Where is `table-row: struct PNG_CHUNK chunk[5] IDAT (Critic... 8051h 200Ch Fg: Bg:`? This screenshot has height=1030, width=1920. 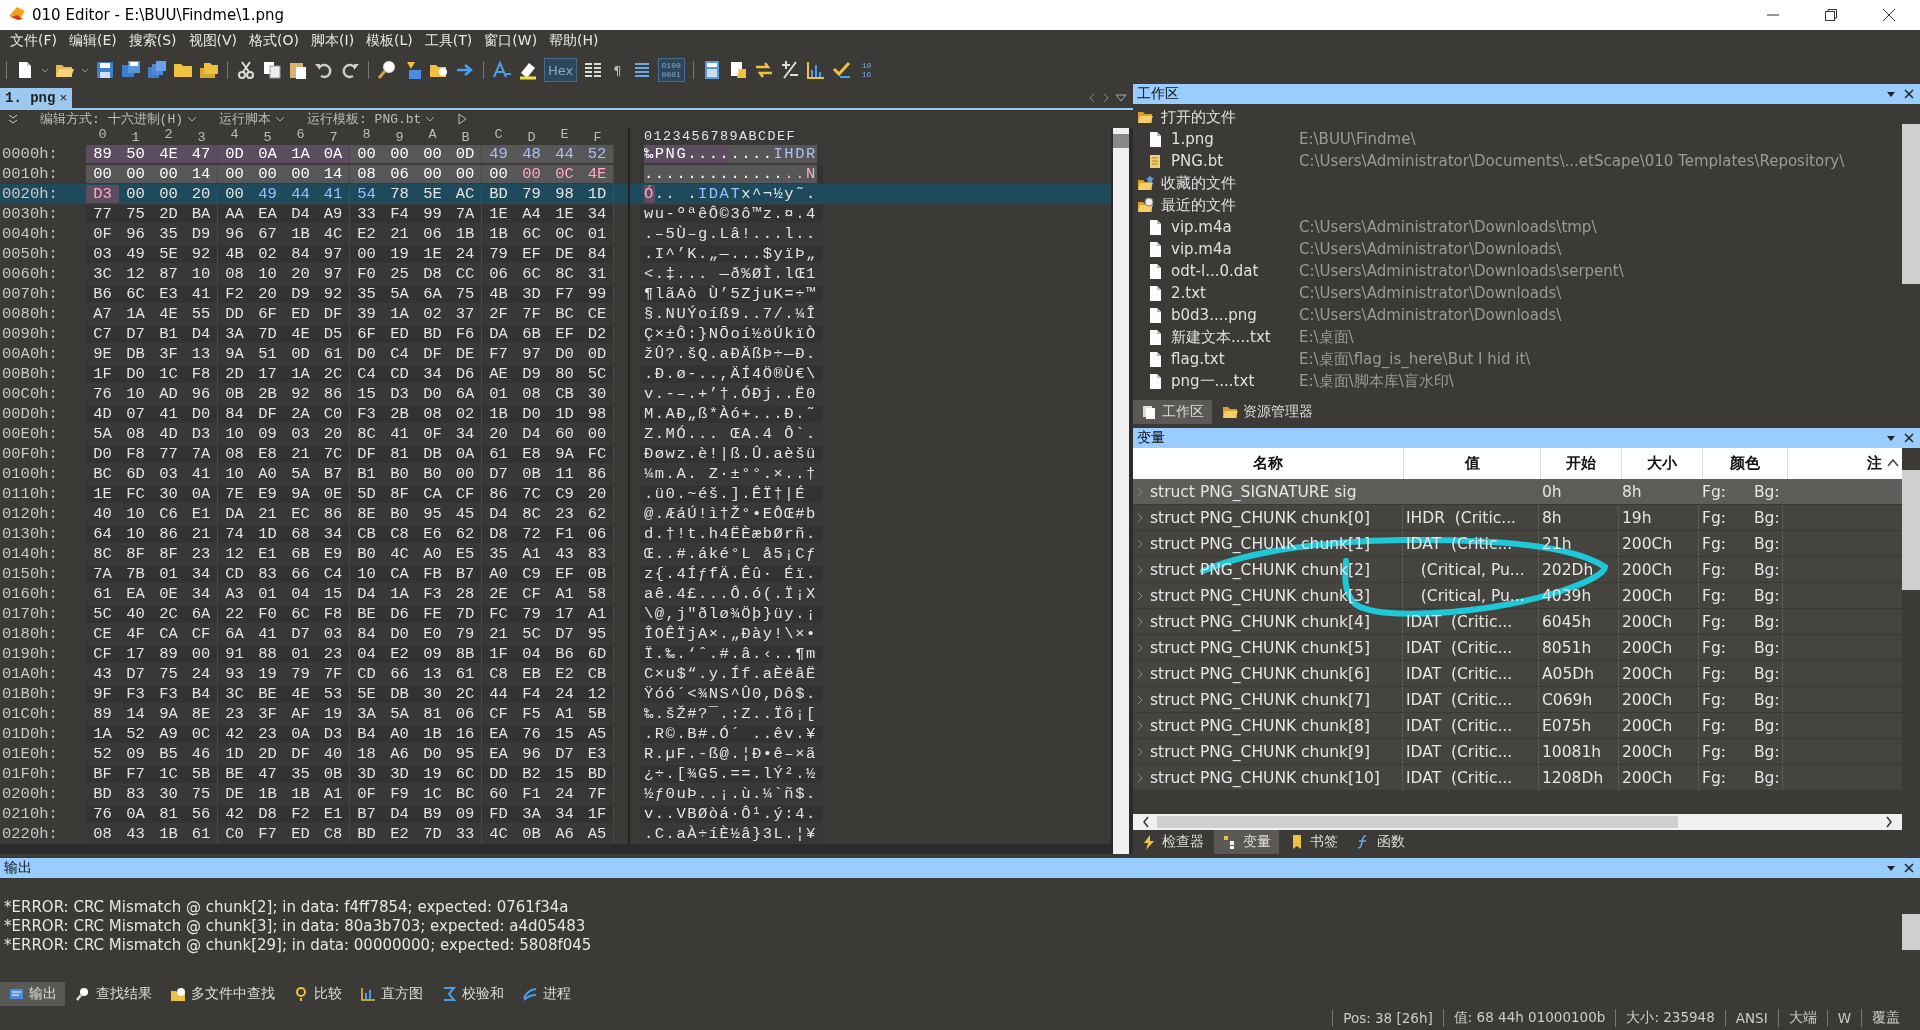 table-row: struct PNG_CHUNK chunk[5] IDAT (Critic... 8051h 200Ch Fg: Bg: is located at coordinates (1517, 648).